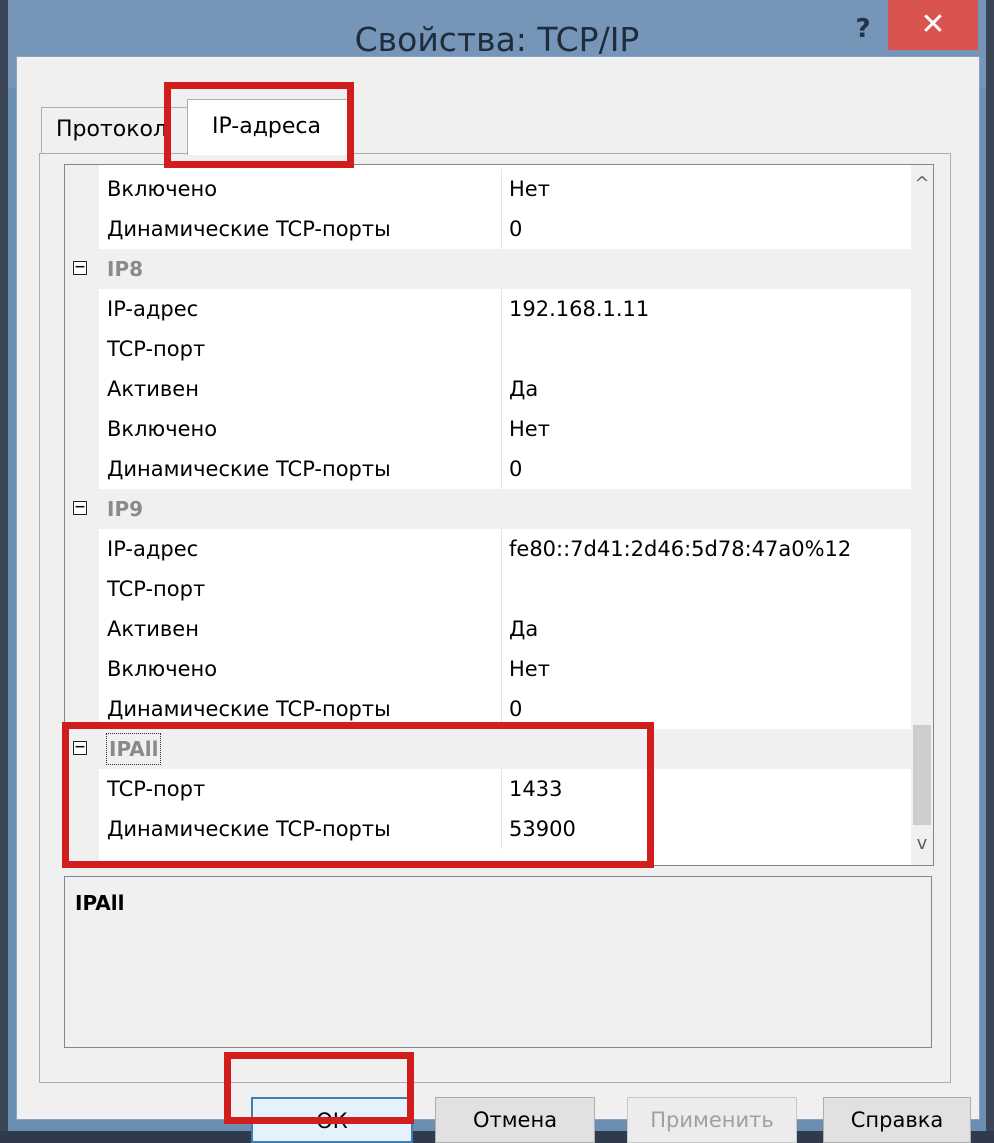 This screenshot has height=1143, width=994. I want to click on cancel-button: Отмена, so click(515, 1120).